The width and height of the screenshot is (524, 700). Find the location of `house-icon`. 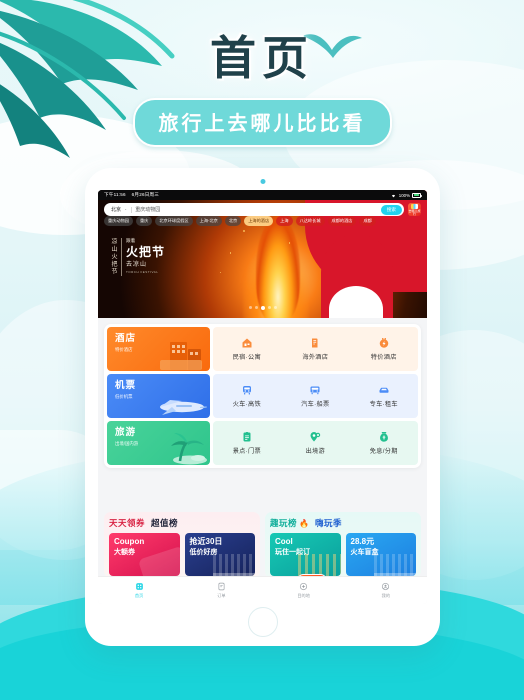

house-icon is located at coordinates (247, 343).